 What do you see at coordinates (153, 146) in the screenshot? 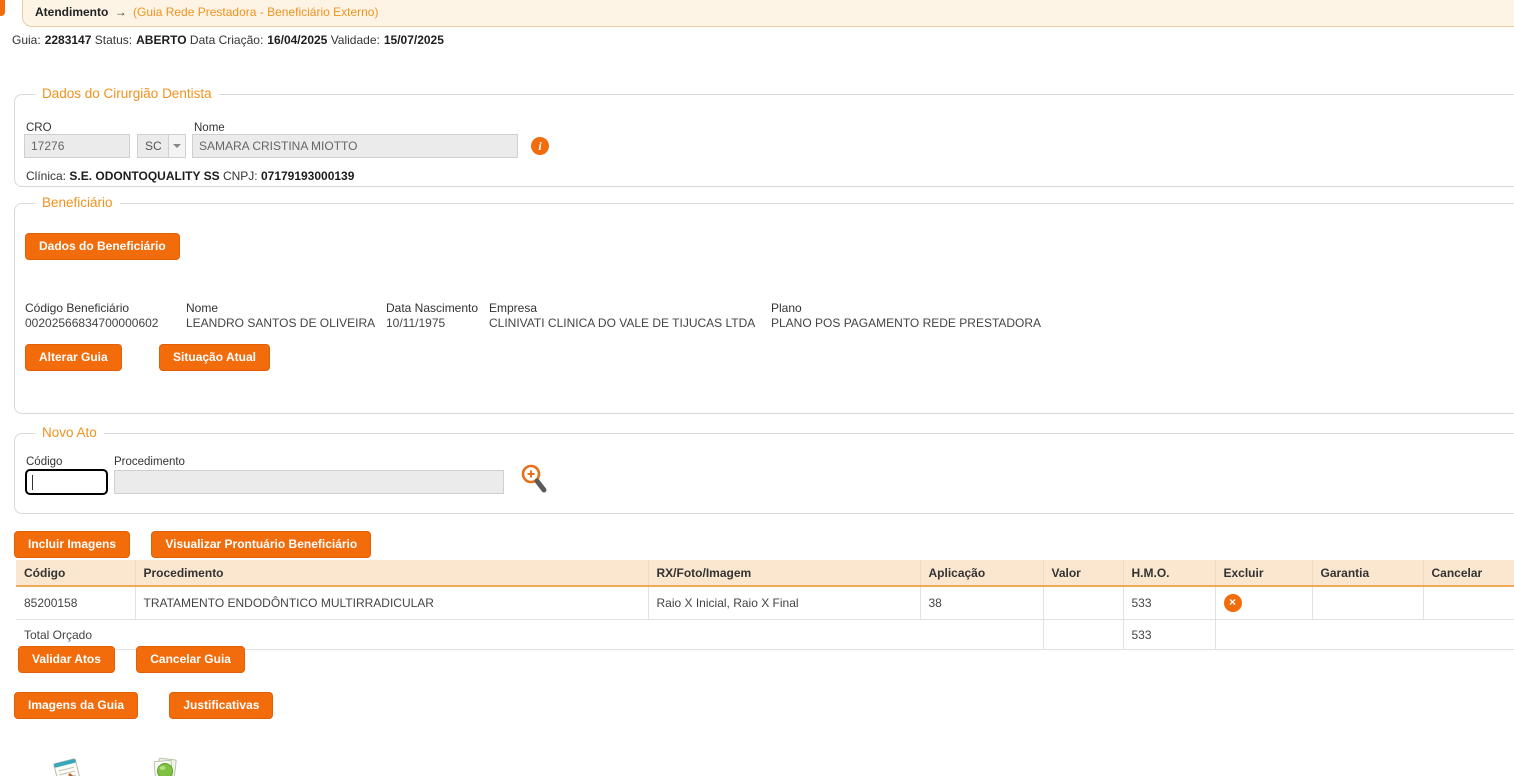
I see `uf-value: SC` at bounding box center [153, 146].